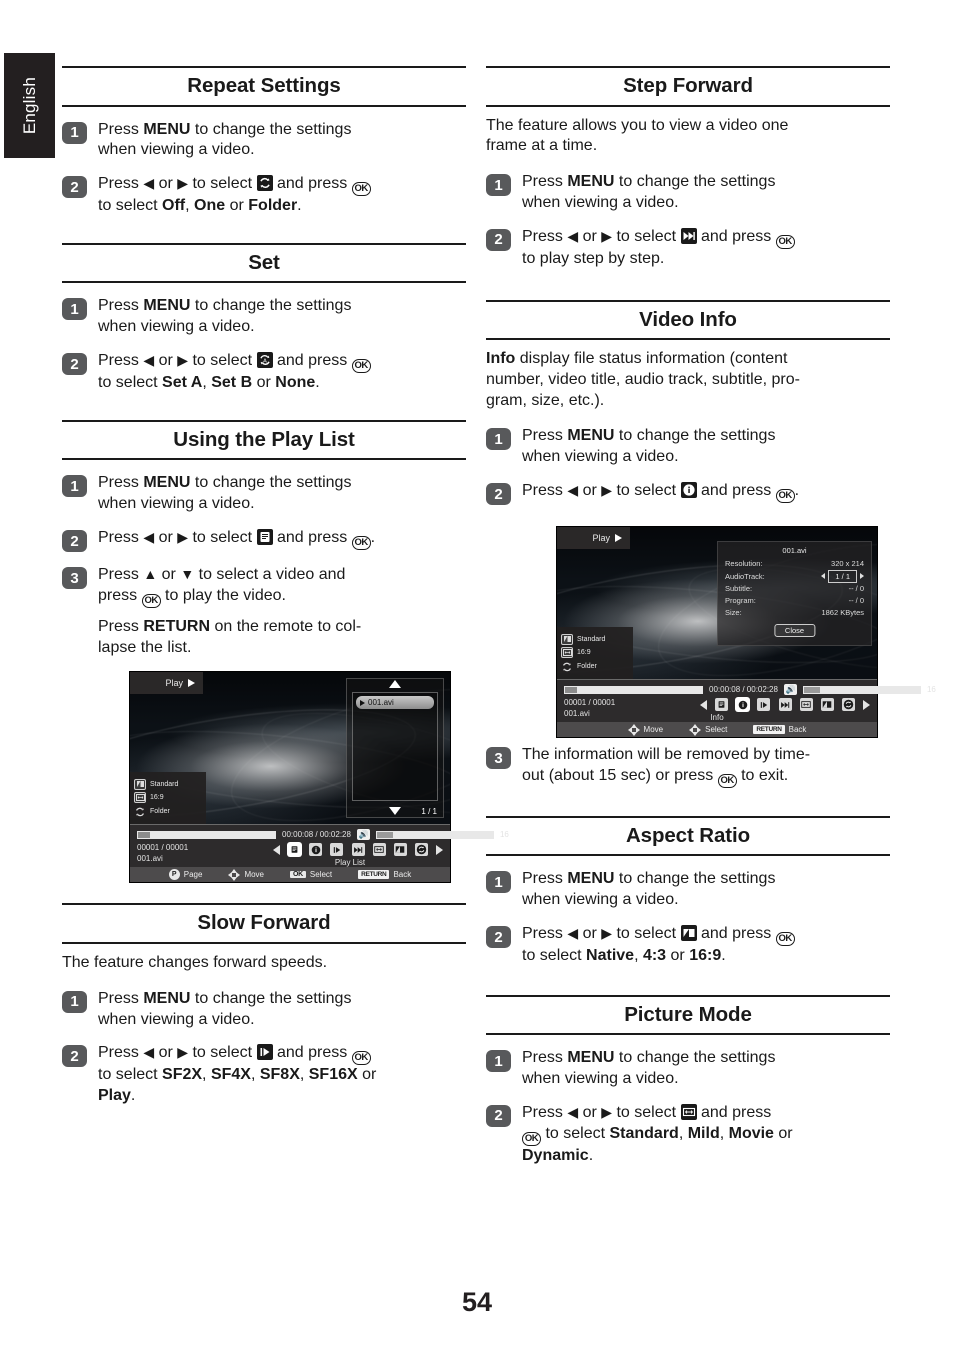 The image size is (954, 1354). Describe the element at coordinates (182, 383) in the screenshot. I see `option-set-a: Set A` at that location.